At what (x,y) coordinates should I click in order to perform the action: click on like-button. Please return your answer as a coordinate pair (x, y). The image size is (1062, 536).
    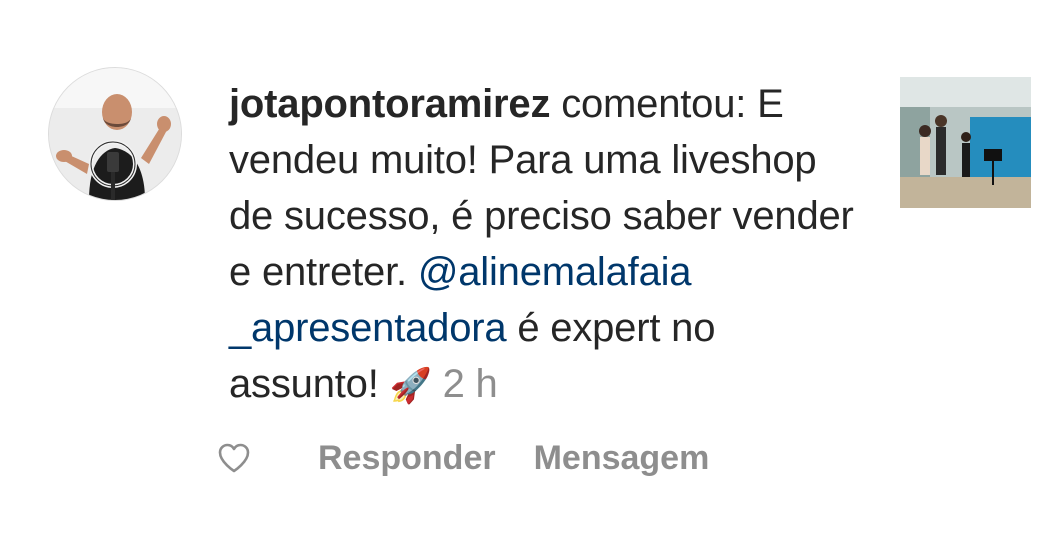
    Looking at the image, I should click on (234, 458).